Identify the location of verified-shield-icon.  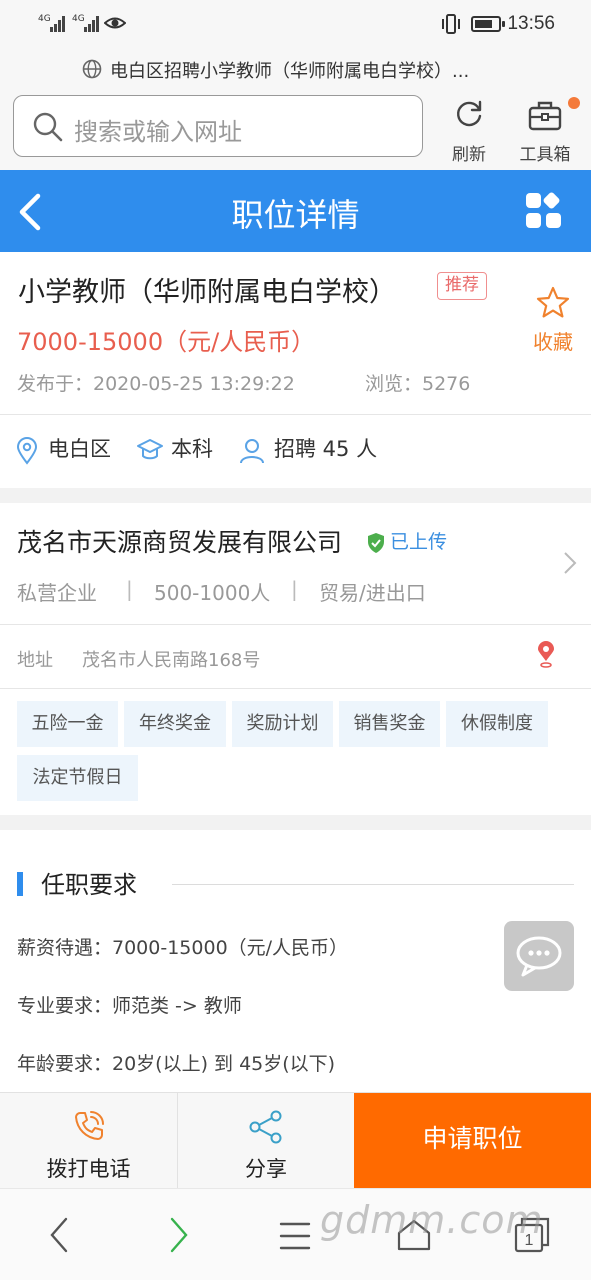
(376, 543).